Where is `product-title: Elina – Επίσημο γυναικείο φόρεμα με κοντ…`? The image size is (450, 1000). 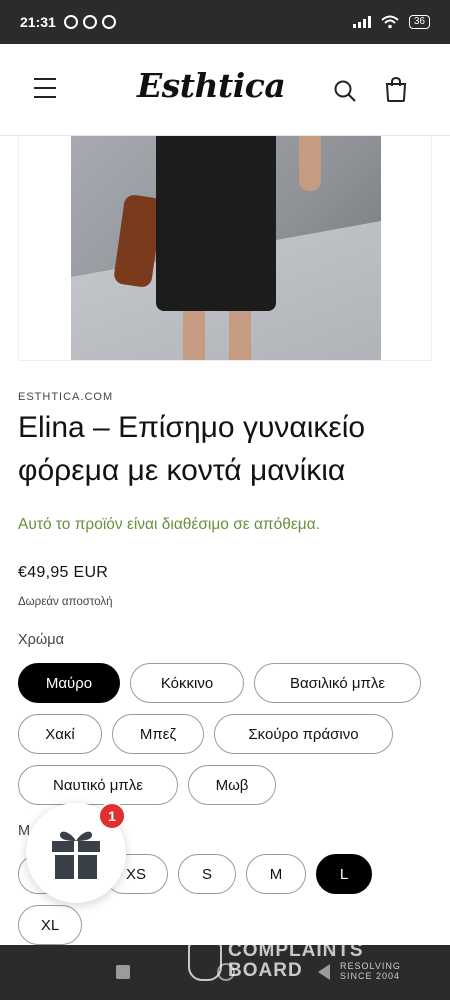 product-title: Elina – Επίσημο γυναικείο φόρεμα με κοντ… is located at coordinates (192, 449).